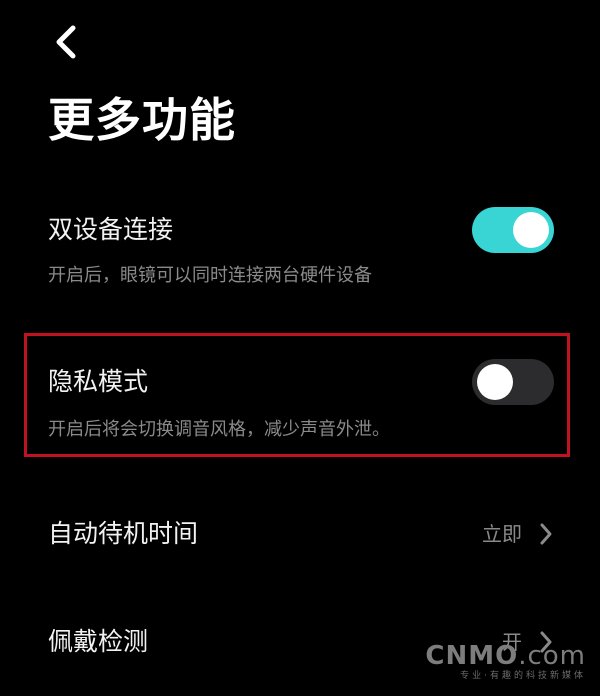 This screenshot has width=600, height=696. I want to click on setting-dual-device: 双设备连接 开启后，眼镜可以同时连接两台硬件设备, so click(300, 253).